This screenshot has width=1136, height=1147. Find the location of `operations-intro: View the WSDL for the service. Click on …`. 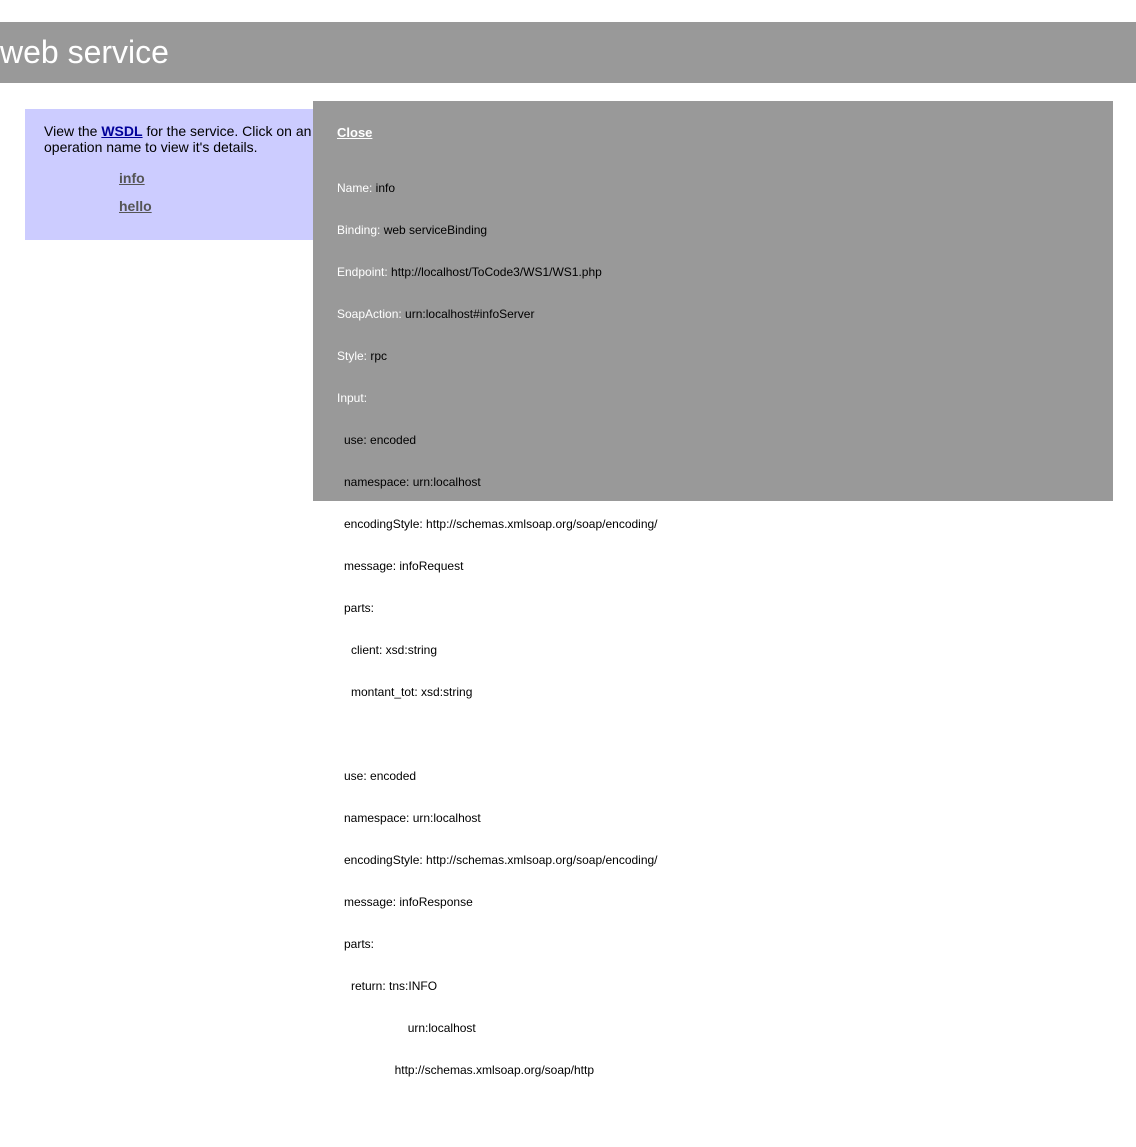

operations-intro: View the WSDL for the service. Click on … is located at coordinates (189, 139).